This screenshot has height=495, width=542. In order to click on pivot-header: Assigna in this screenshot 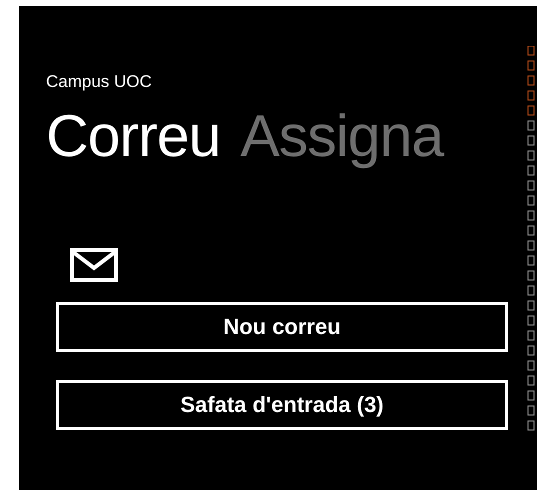, I will do `click(342, 136)`.